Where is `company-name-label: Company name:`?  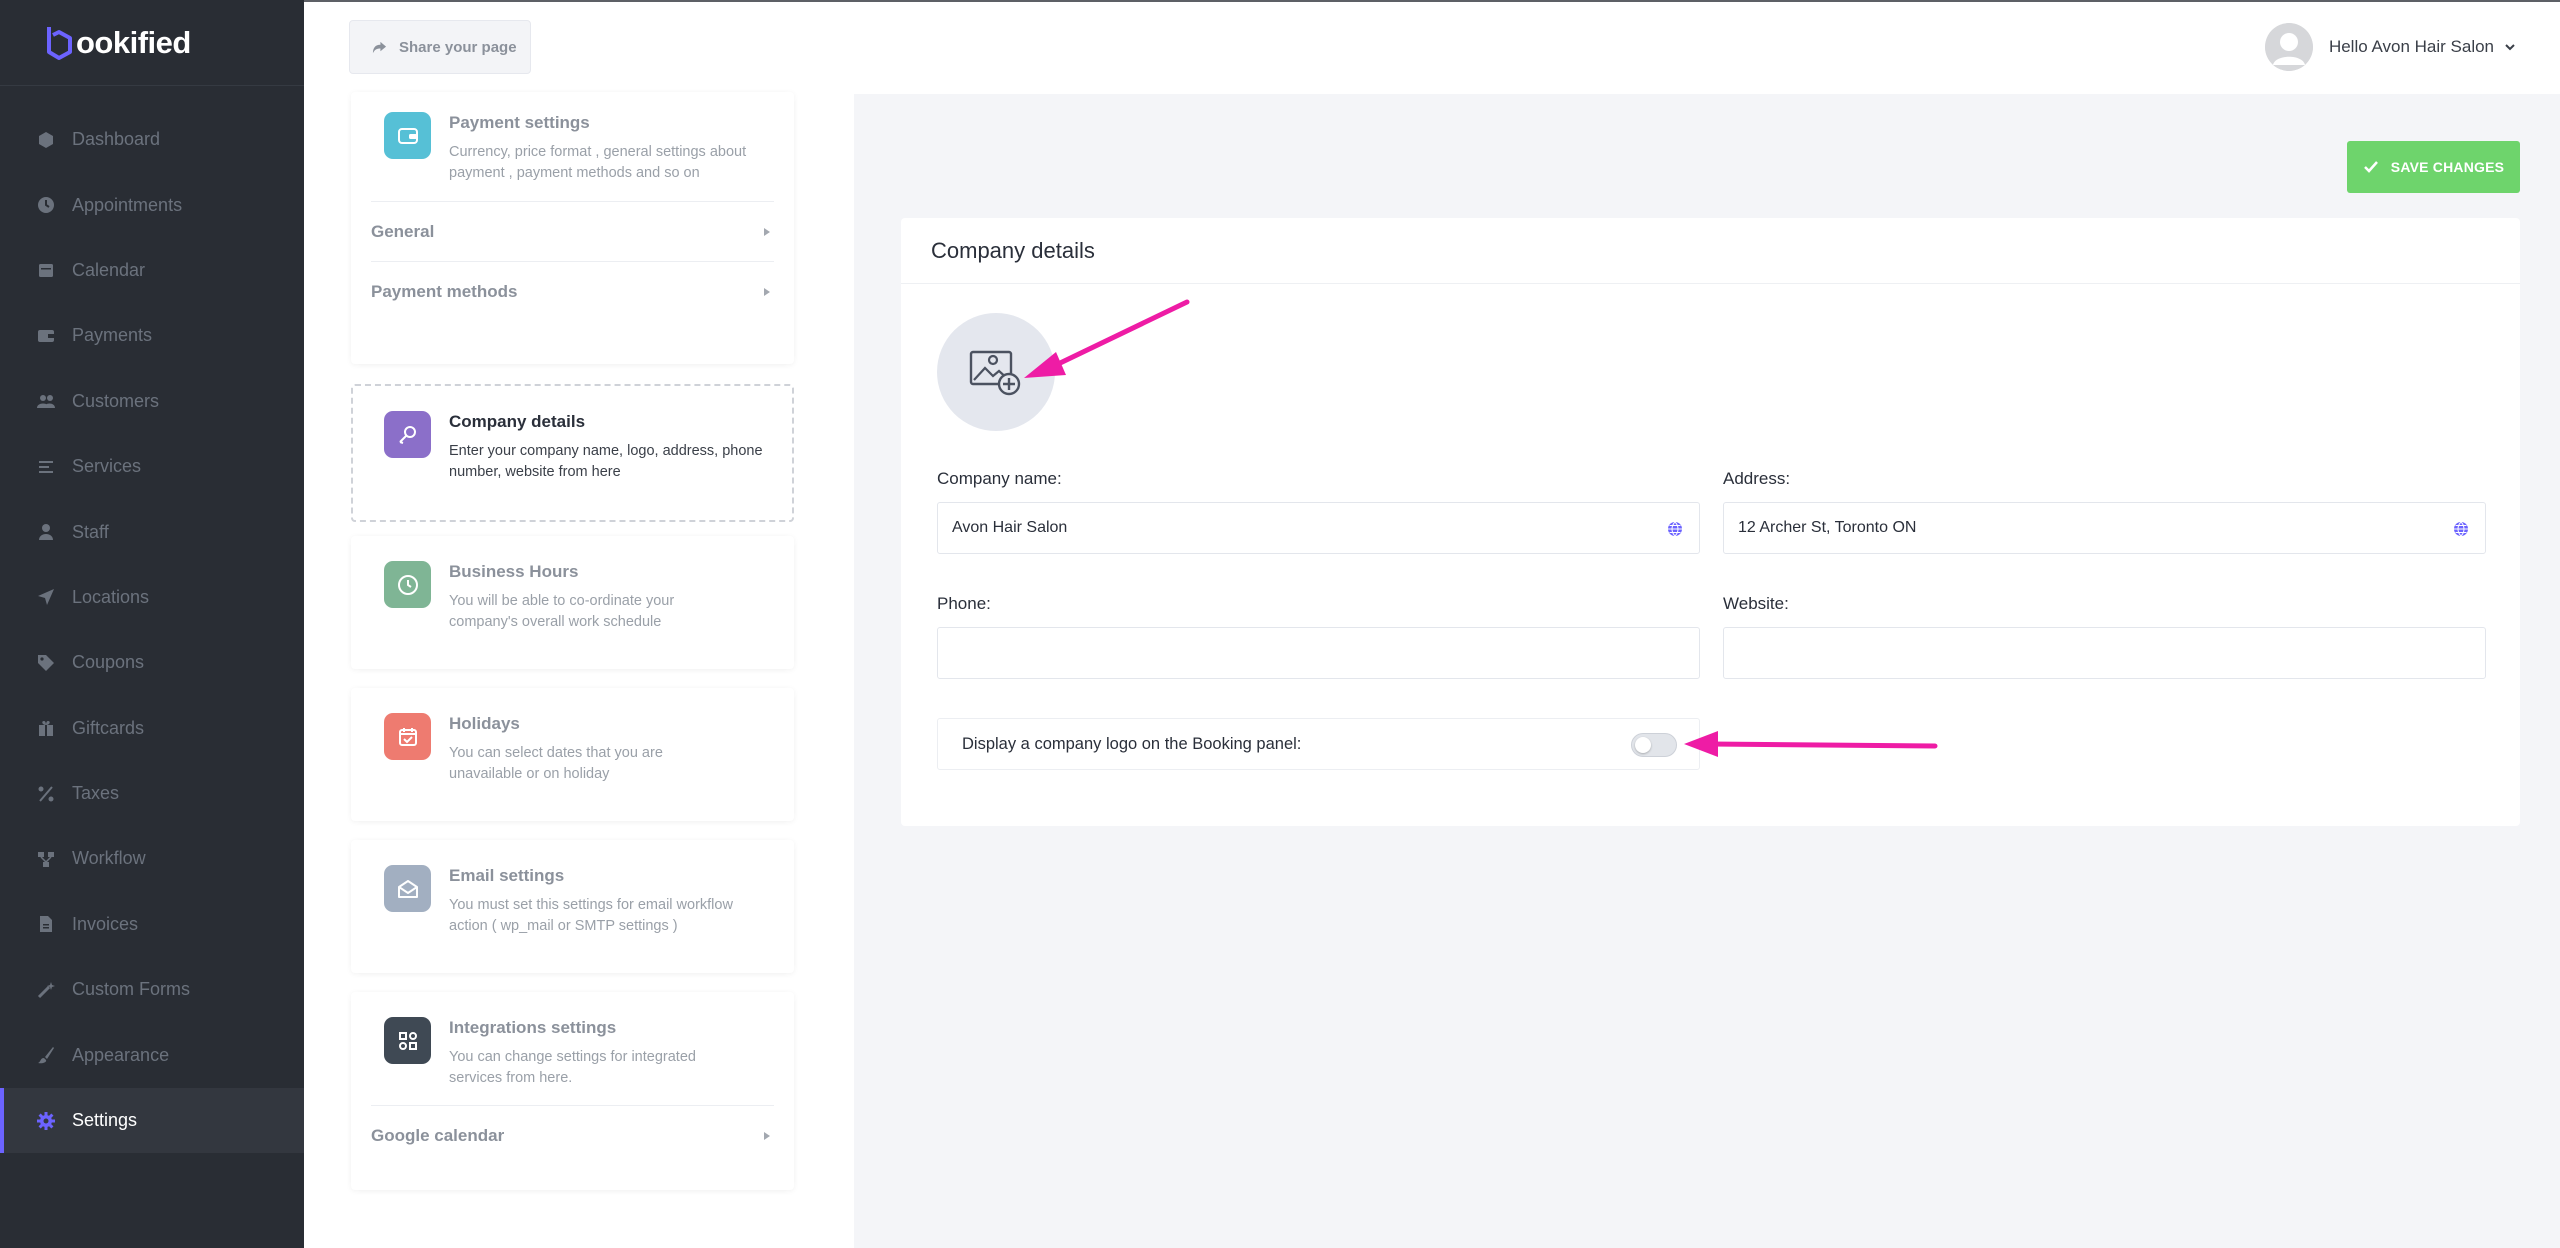
company-name-label: Company name: is located at coordinates (999, 478).